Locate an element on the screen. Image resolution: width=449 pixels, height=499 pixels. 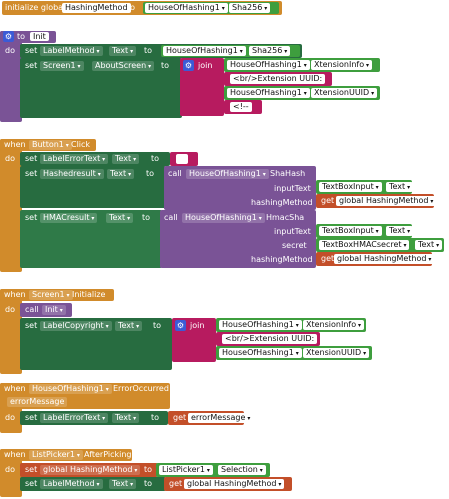
text-value is located at coordinates (182, 159).